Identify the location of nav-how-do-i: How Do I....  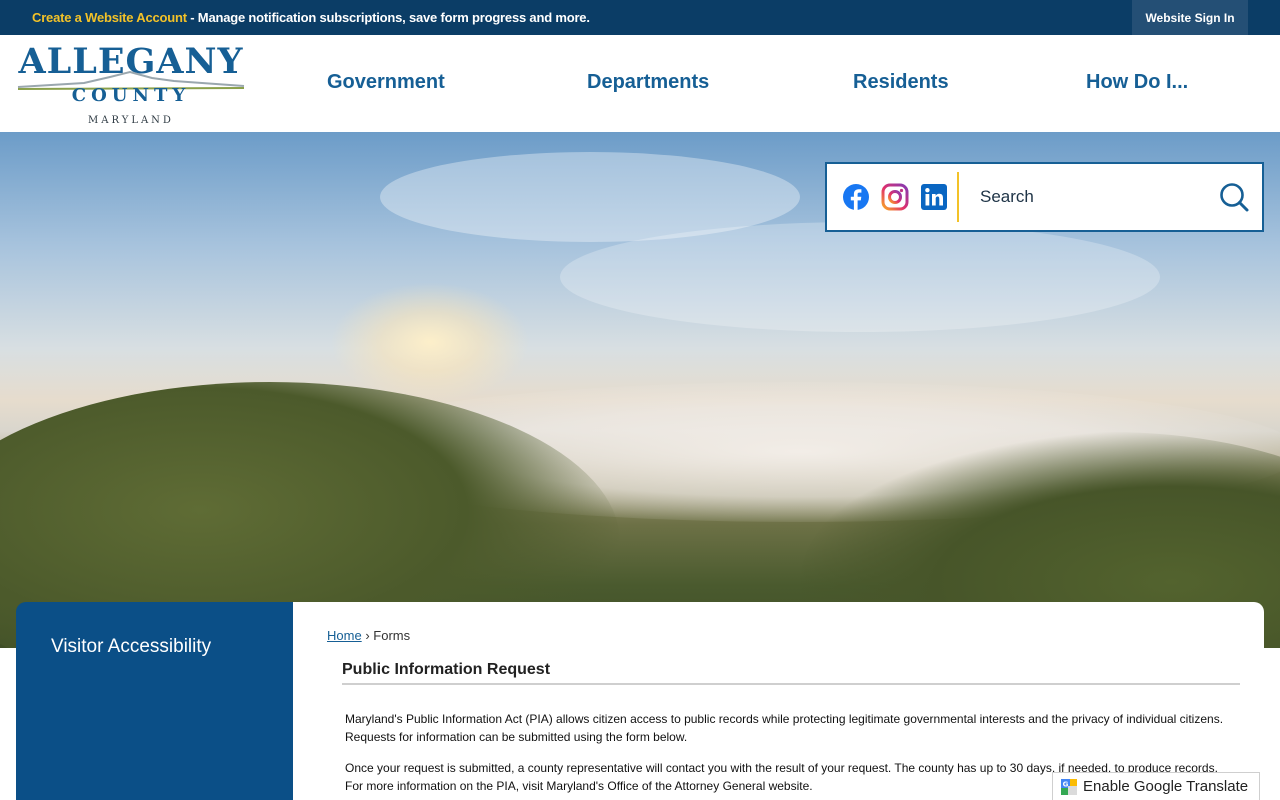
(1137, 82).